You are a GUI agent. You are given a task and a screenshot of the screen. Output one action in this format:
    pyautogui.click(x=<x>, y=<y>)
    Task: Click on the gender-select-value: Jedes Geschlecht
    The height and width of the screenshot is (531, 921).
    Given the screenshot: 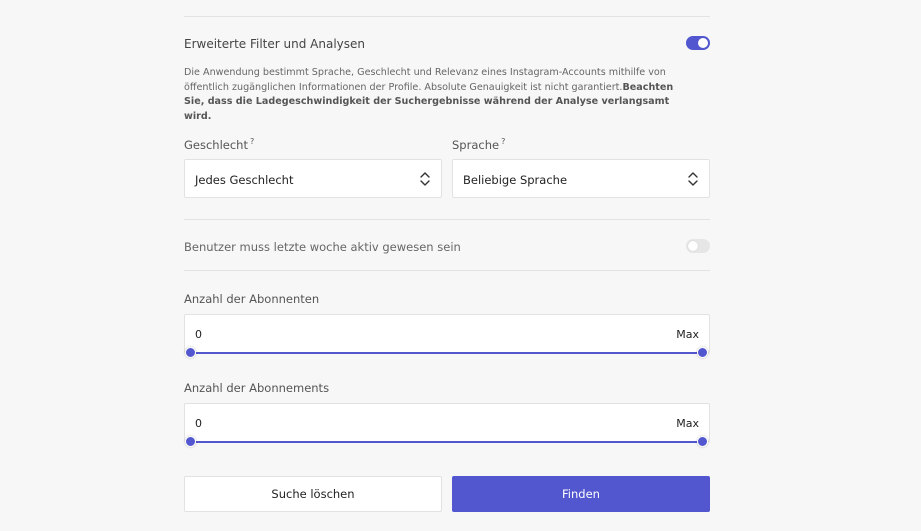 What is the action you would take?
    pyautogui.click(x=244, y=180)
    